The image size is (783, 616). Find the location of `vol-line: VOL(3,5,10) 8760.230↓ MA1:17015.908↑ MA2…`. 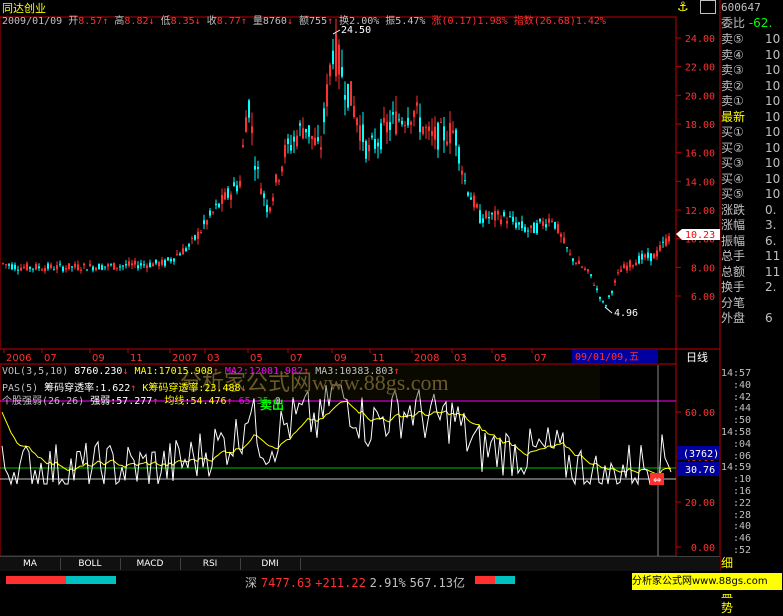

vol-line: VOL(3,5,10) 8760.230↓ MA1:17015.908↑ MA2… is located at coordinates (201, 371).